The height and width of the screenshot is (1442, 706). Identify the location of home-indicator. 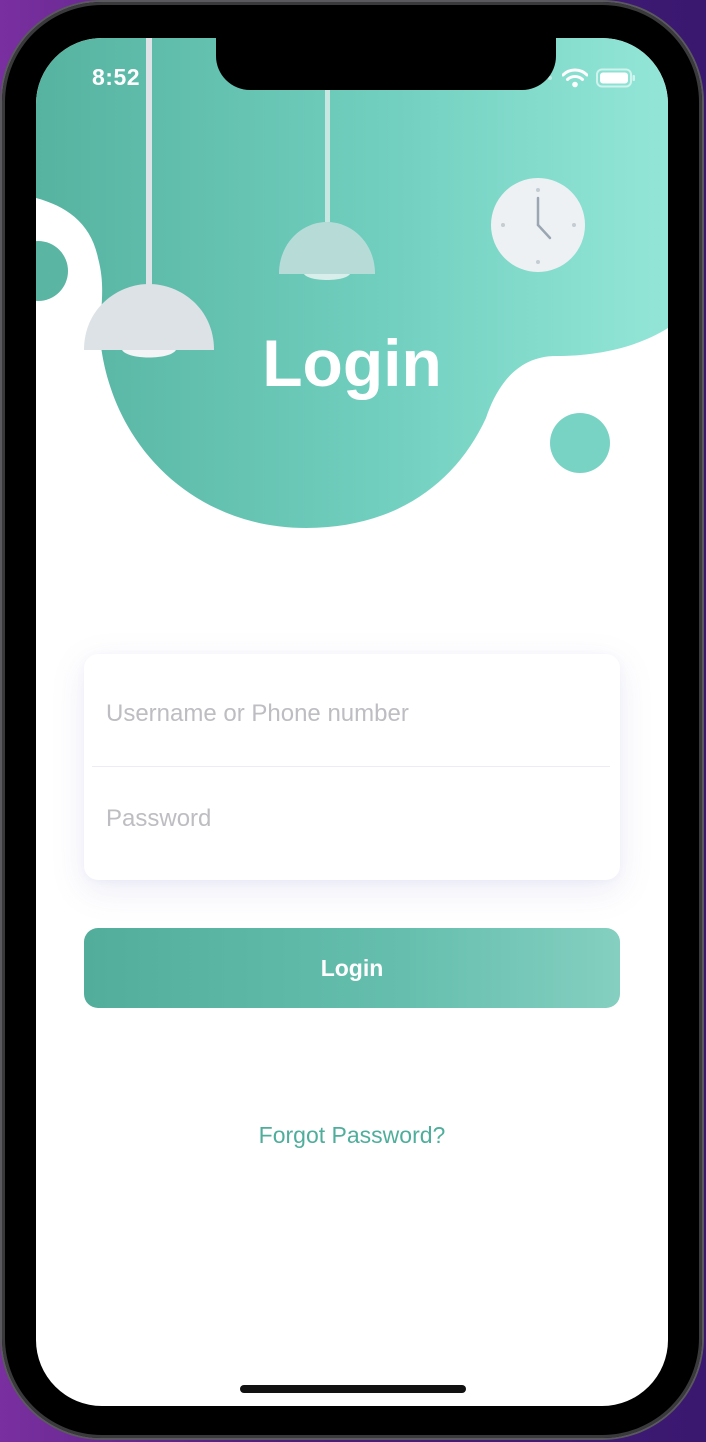
(353, 1389).